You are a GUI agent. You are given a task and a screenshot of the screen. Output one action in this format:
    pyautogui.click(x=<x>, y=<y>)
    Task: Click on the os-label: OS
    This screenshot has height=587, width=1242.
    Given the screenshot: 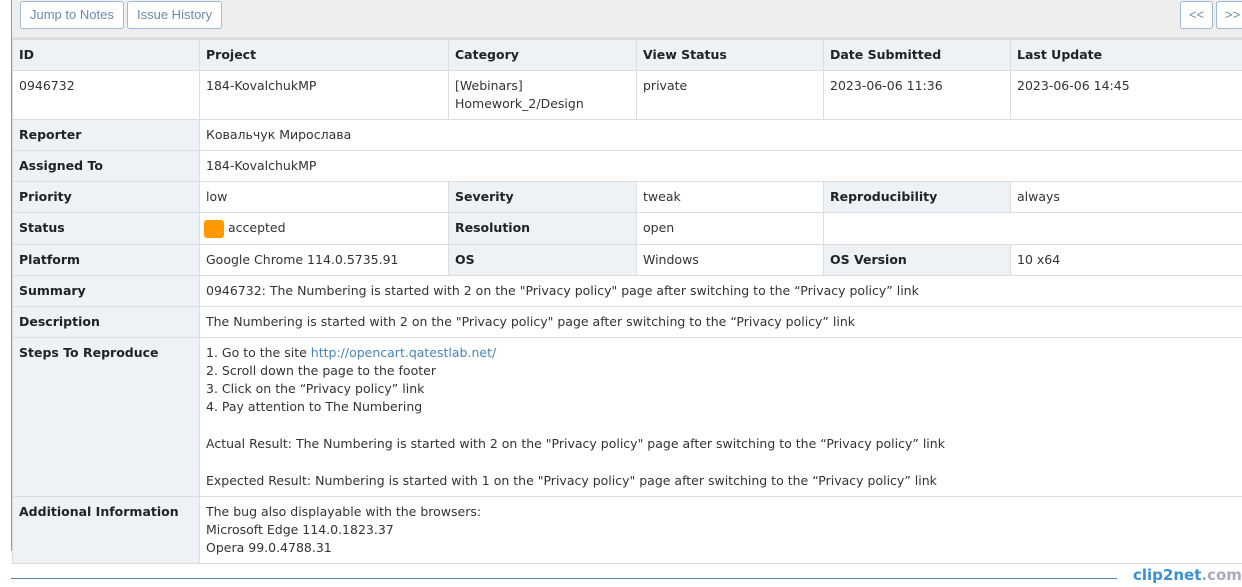 What is the action you would take?
    pyautogui.click(x=542, y=259)
    